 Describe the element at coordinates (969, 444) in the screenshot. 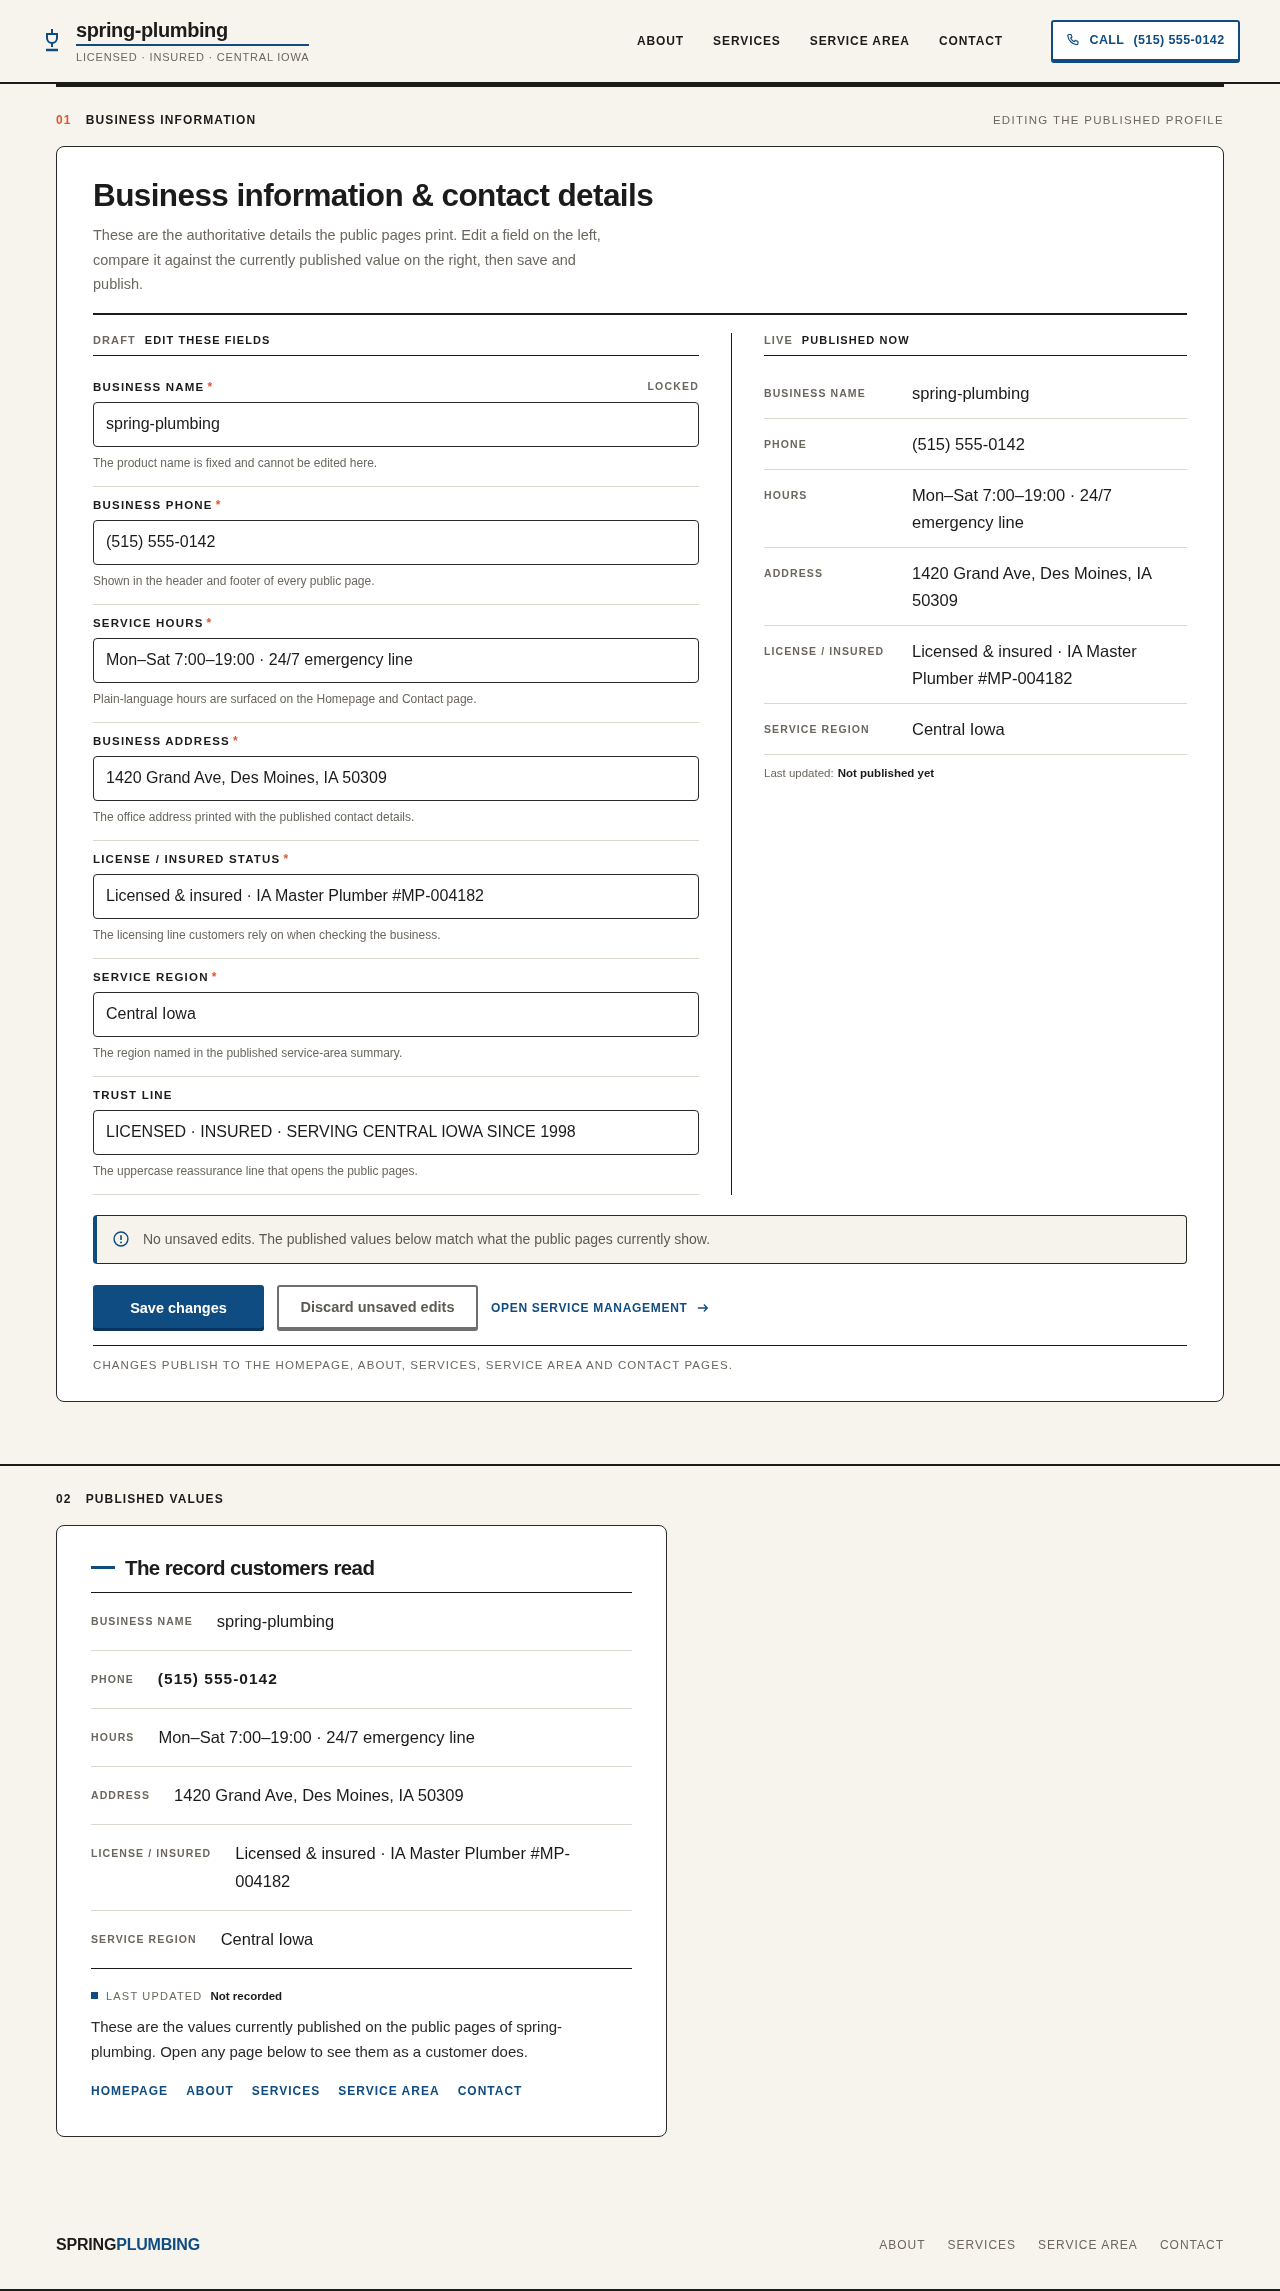

I see `published-value: (515) 555-0142` at that location.